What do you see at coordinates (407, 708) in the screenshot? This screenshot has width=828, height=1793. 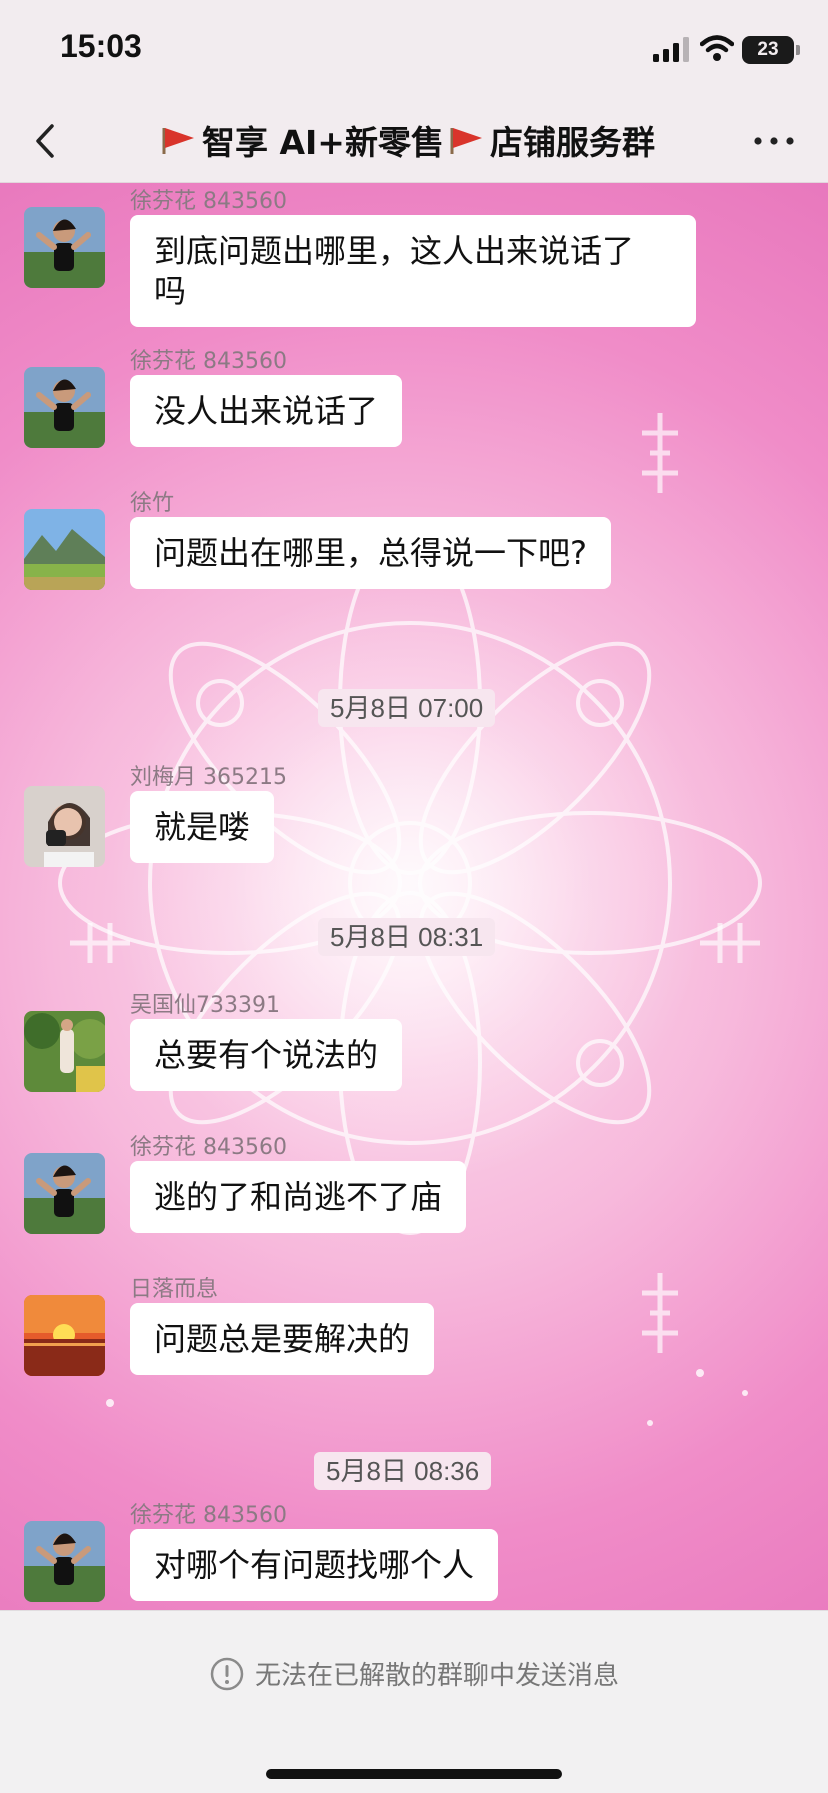 I see `time-divider: 5月8日 07:00` at bounding box center [407, 708].